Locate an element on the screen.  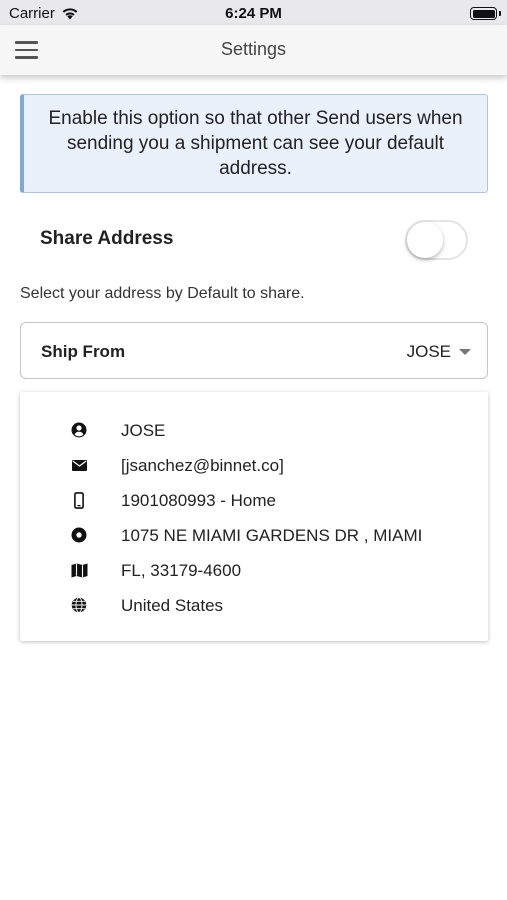
globe-icon is located at coordinates (79, 605).